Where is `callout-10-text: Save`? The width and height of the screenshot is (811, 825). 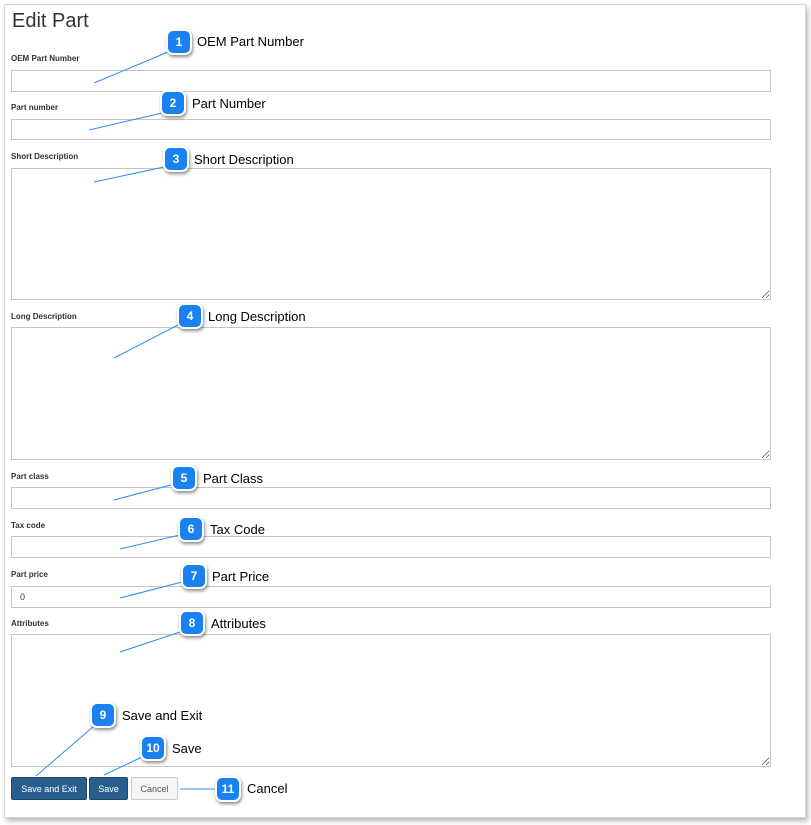
callout-10-text: Save is located at coordinates (187, 748).